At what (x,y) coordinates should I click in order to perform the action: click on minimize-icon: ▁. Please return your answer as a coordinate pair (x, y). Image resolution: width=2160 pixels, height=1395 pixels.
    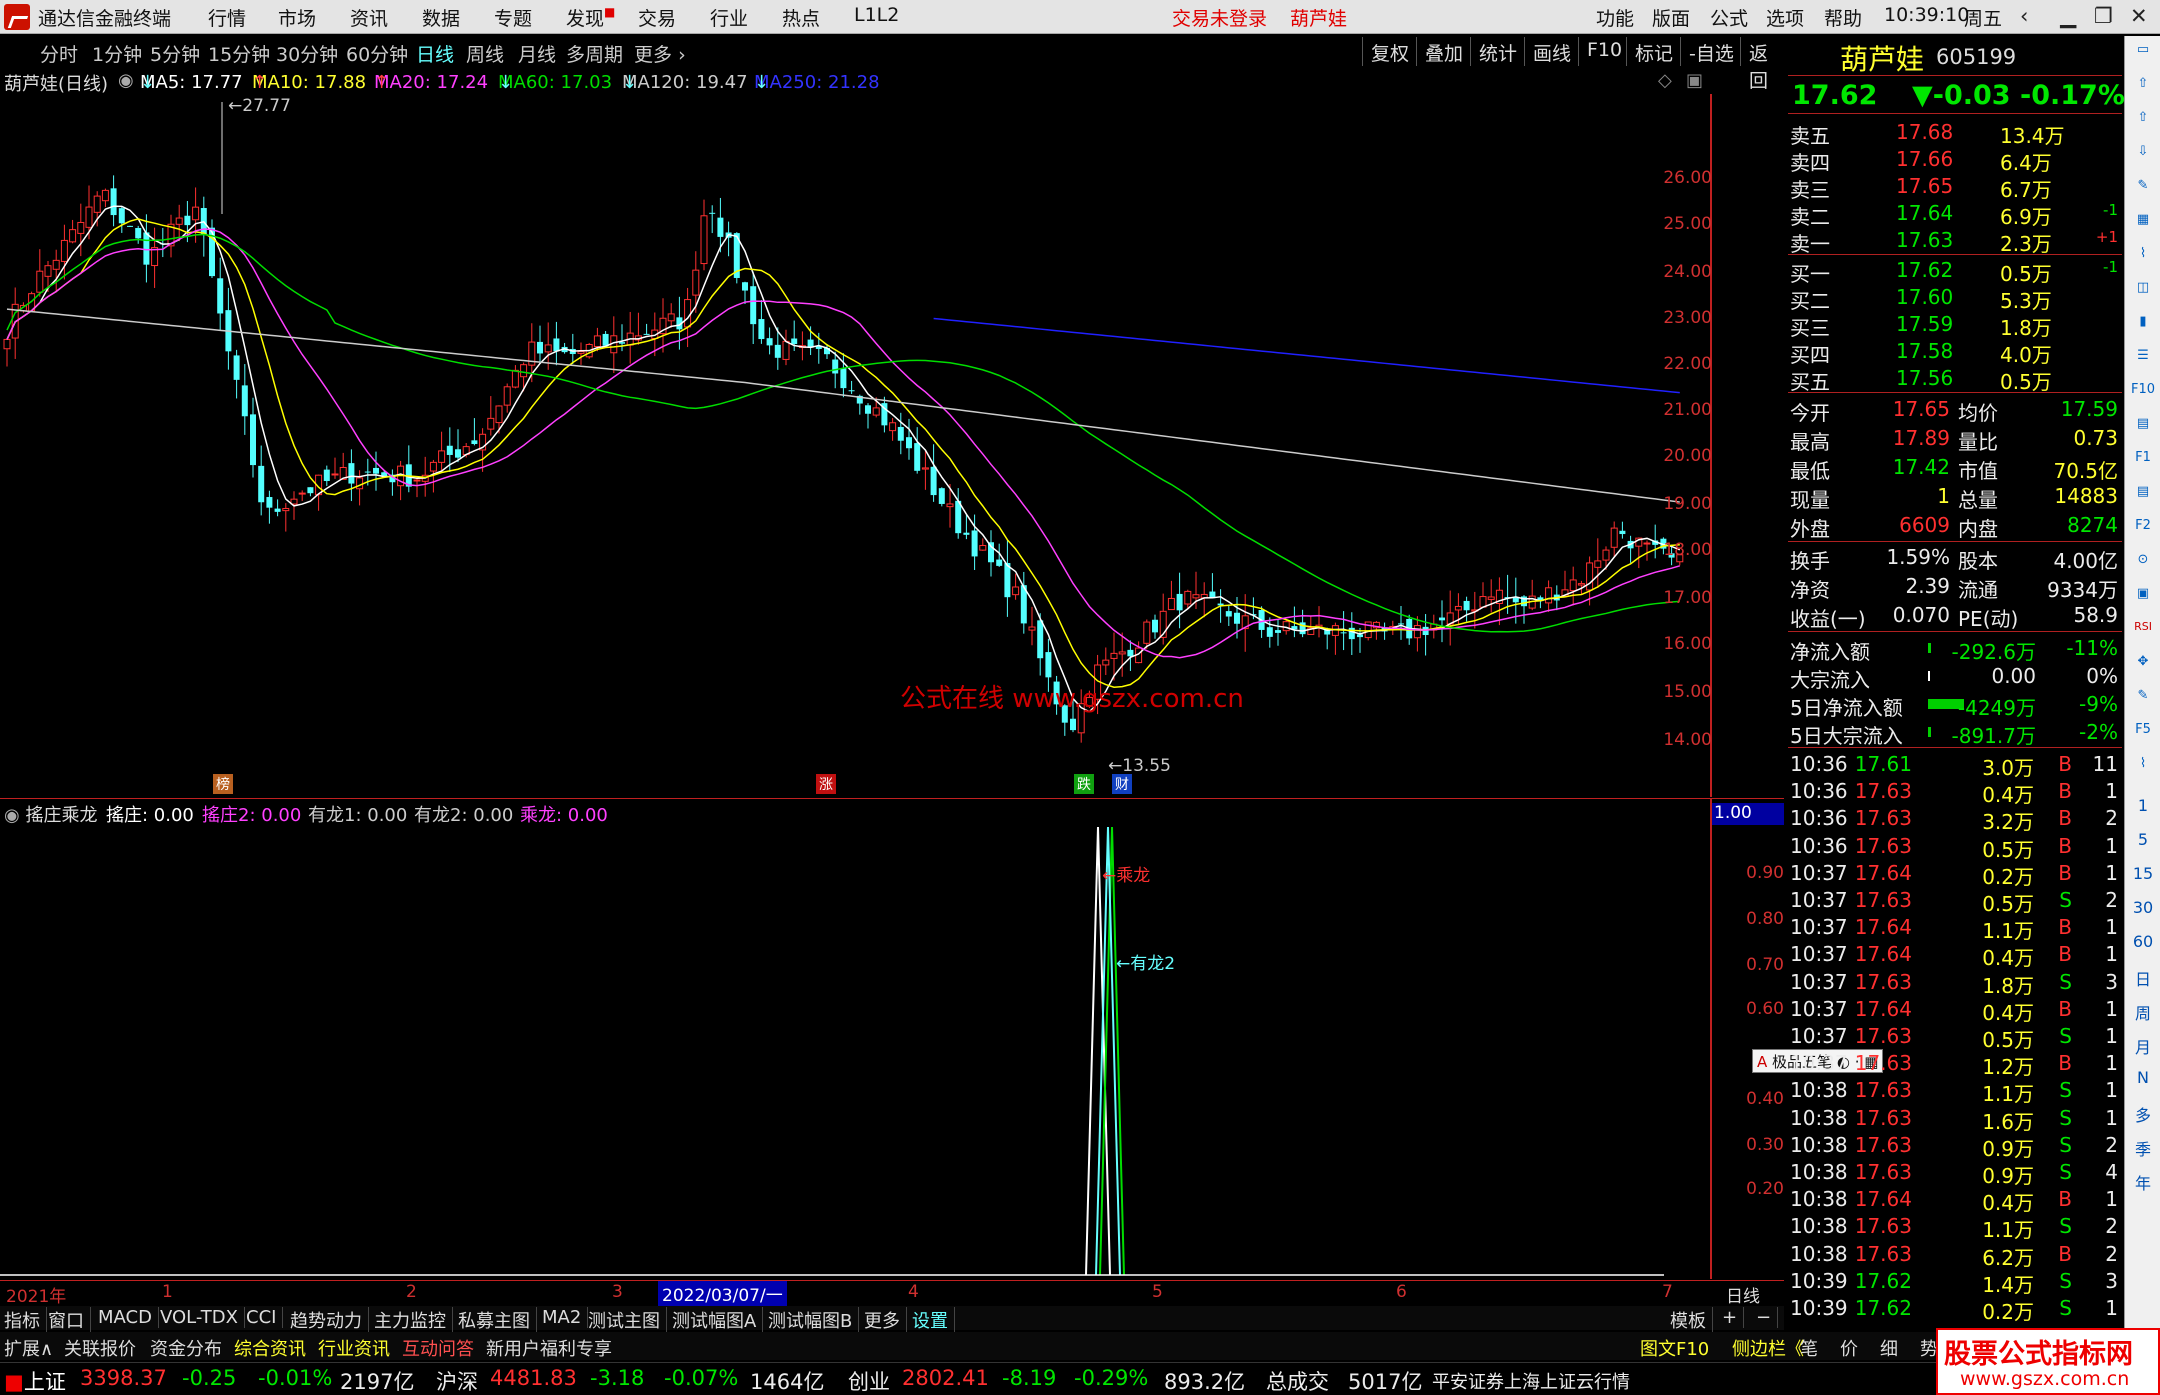
    Looking at the image, I should click on (2068, 16).